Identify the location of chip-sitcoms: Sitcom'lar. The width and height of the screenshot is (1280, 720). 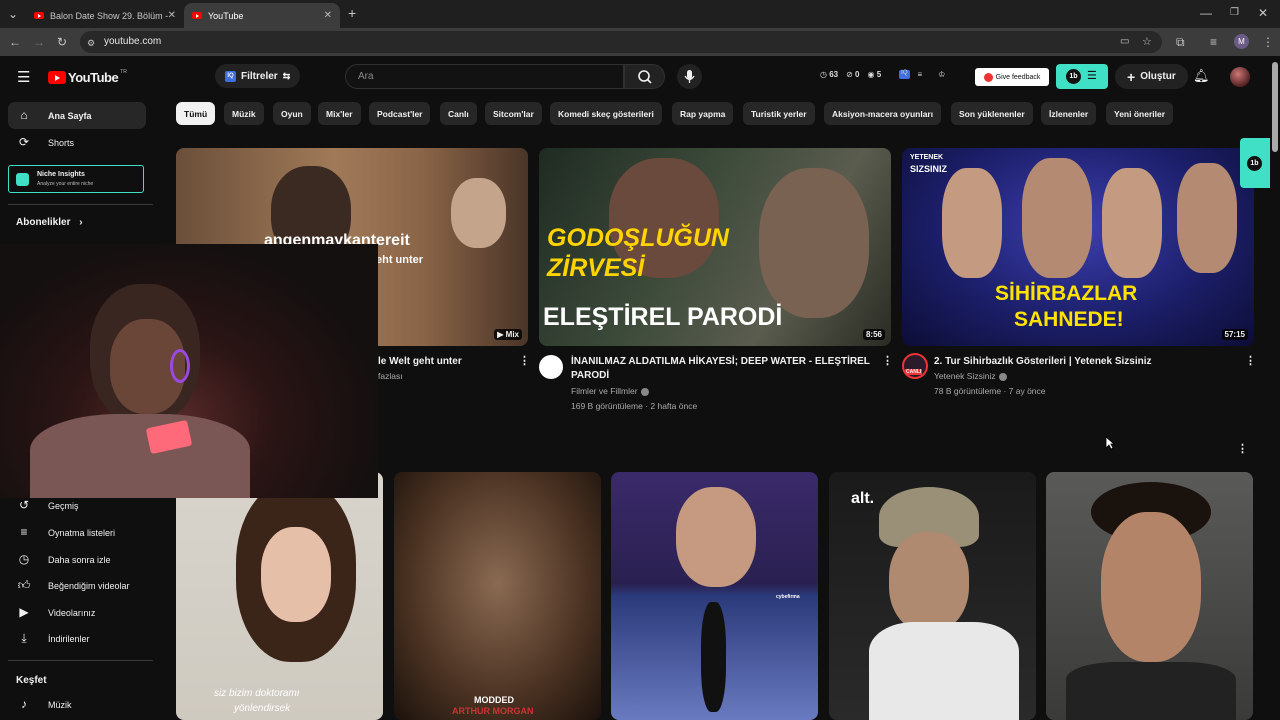
(513, 113).